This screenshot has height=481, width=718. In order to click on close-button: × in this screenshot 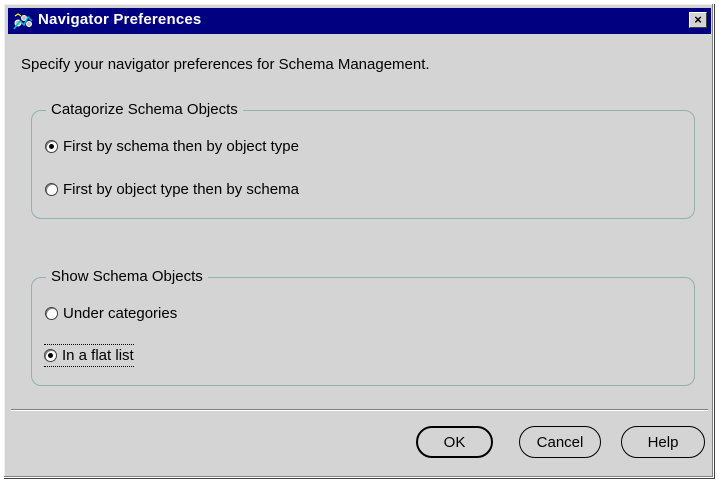, I will do `click(698, 20)`.